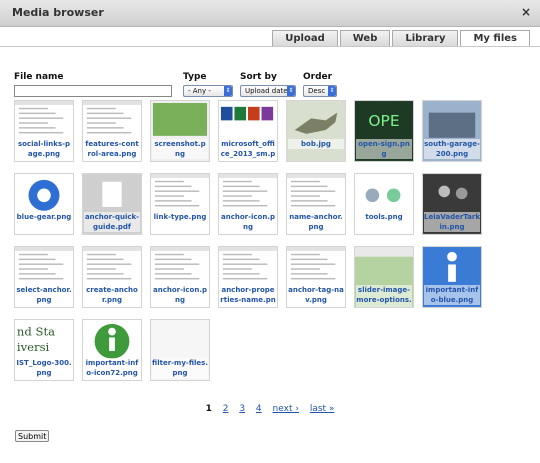 The width and height of the screenshot is (540, 463). Describe the element at coordinates (452, 277) in the screenshot. I see `file-tile: important-info-blue.png` at that location.